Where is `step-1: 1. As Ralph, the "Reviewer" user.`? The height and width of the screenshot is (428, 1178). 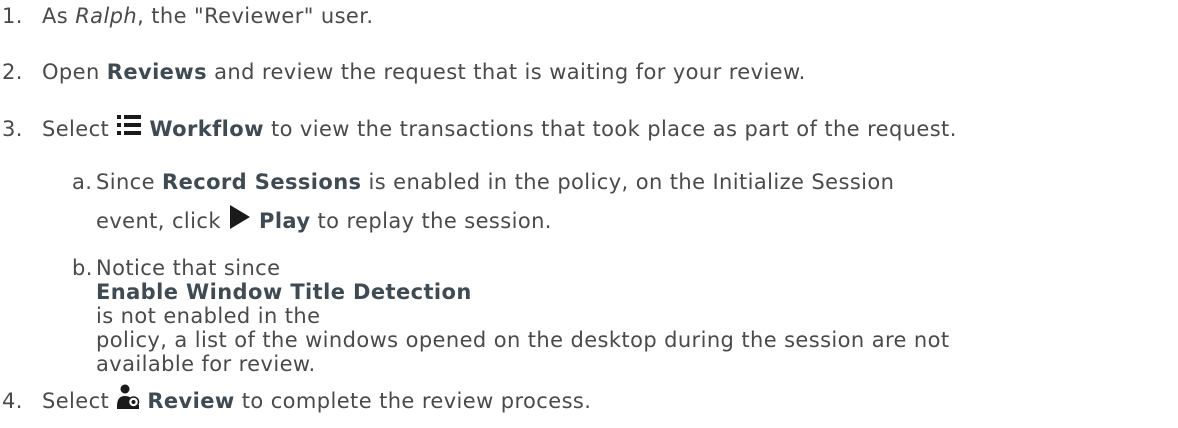 step-1: 1. As Ralph, the "Reviewer" user. is located at coordinates (186, 16).